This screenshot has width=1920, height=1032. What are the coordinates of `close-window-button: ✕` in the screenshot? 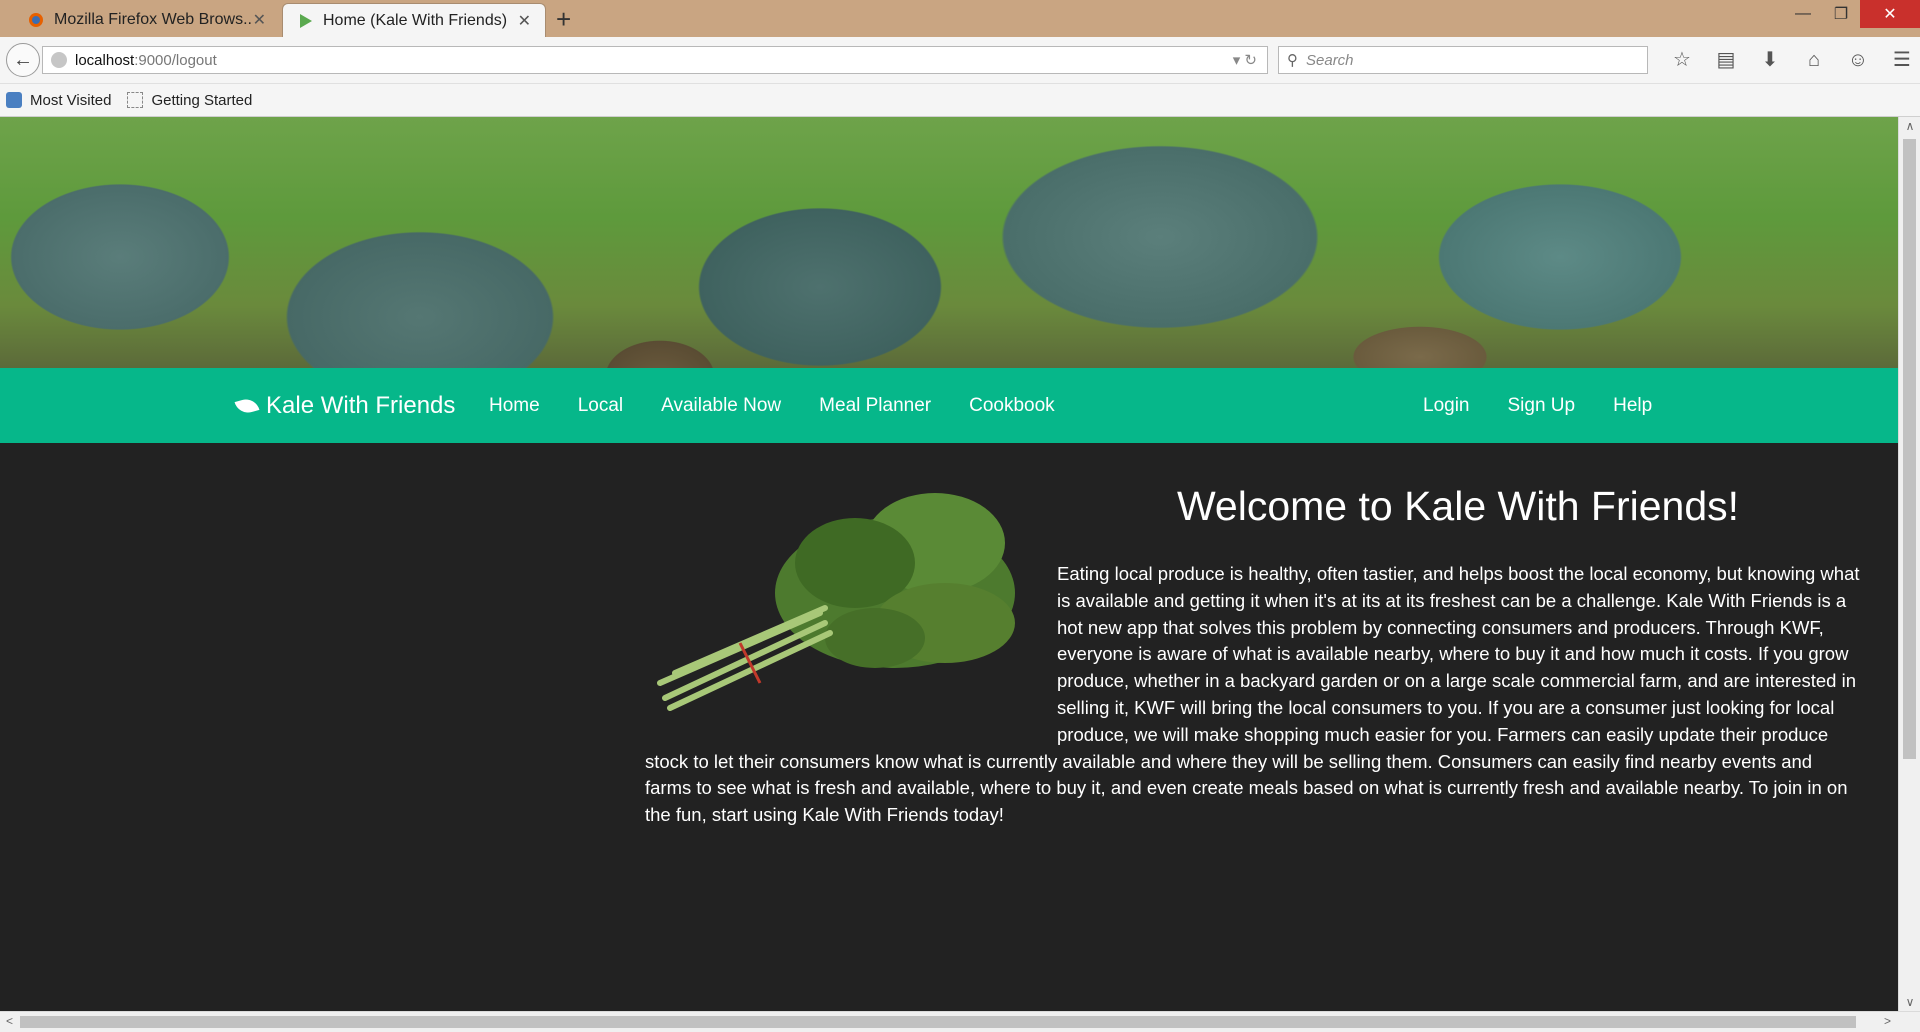 It's located at (1890, 14).